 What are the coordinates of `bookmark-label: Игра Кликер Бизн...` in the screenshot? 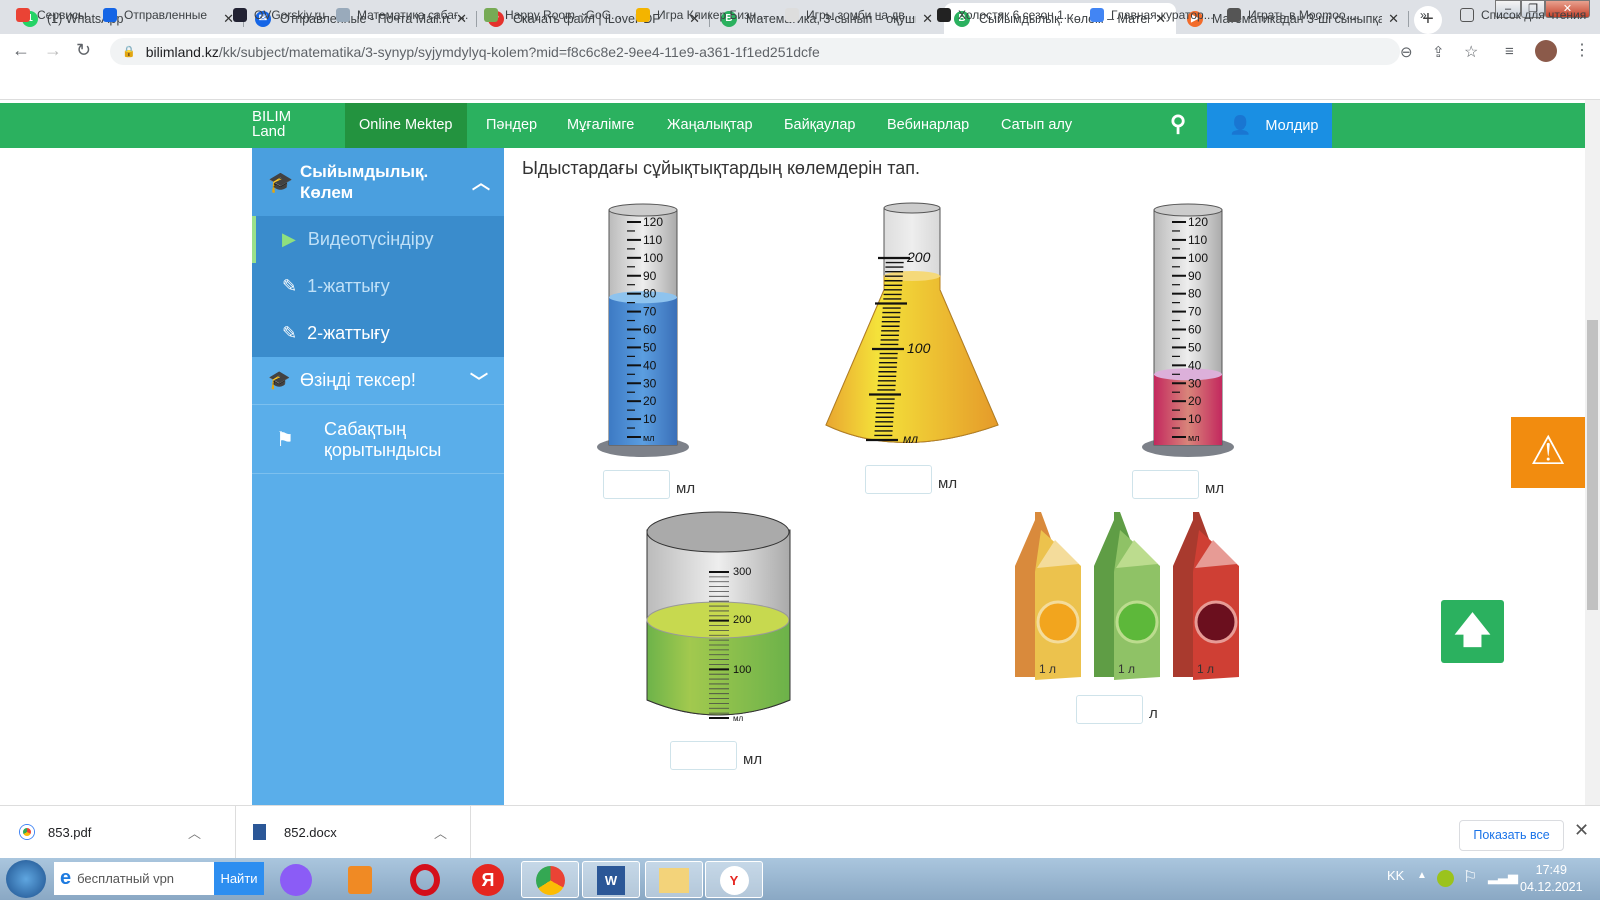 It's located at (712, 15).